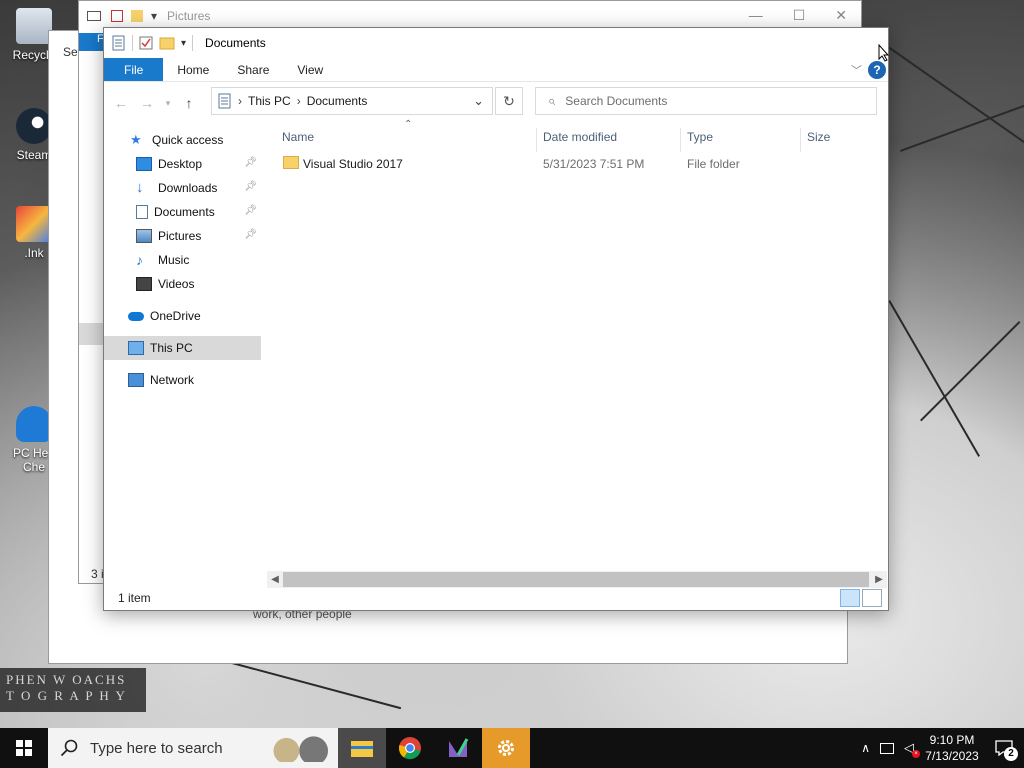 Image resolution: width=1024 pixels, height=768 pixels. Describe the element at coordinates (167, 43) in the screenshot. I see `new-folder-icon` at that location.